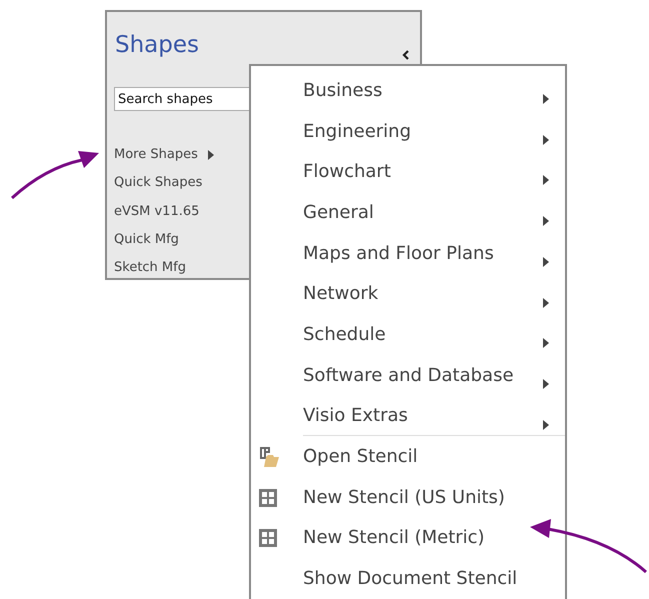  I want to click on menu-item: Open Stencil, so click(408, 456).